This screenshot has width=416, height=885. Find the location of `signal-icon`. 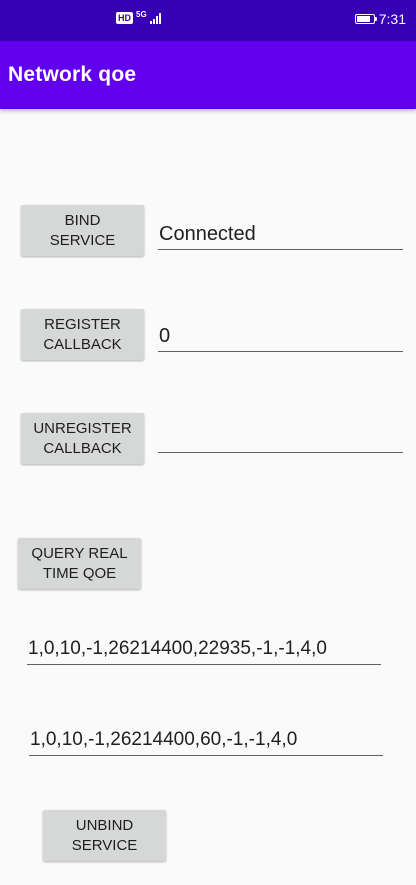

signal-icon is located at coordinates (155, 18).